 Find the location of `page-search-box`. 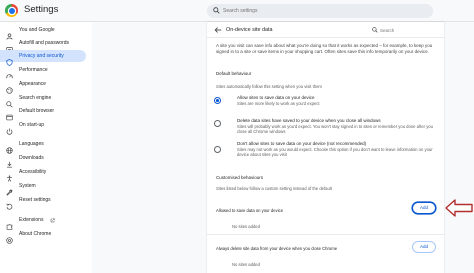

page-search-box is located at coordinates (405, 30).